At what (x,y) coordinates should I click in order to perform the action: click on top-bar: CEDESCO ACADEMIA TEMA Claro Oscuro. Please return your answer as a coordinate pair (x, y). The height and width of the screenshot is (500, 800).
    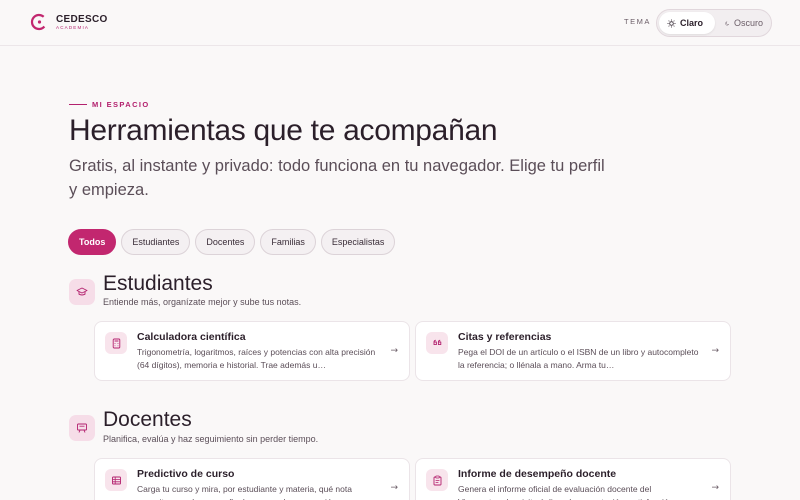
    Looking at the image, I should click on (400, 23).